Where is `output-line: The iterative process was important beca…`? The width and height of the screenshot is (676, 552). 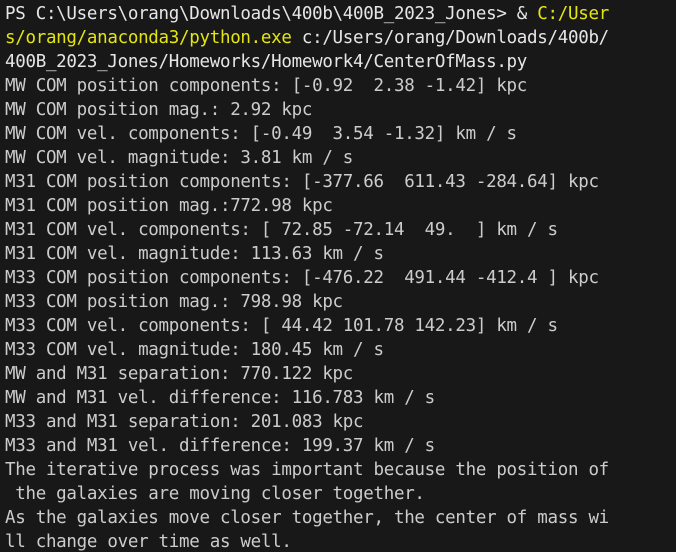 output-line: The iterative process was important beca… is located at coordinates (307, 470).